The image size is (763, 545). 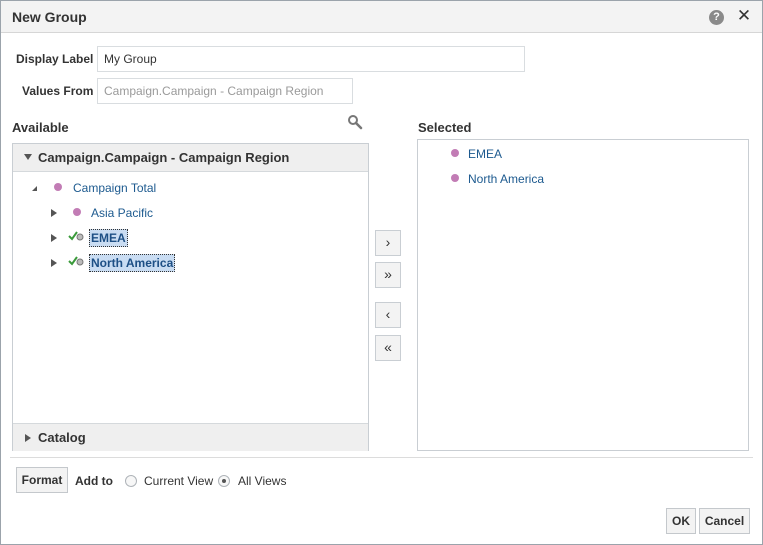 I want to click on available-heading: Available, so click(x=40, y=127).